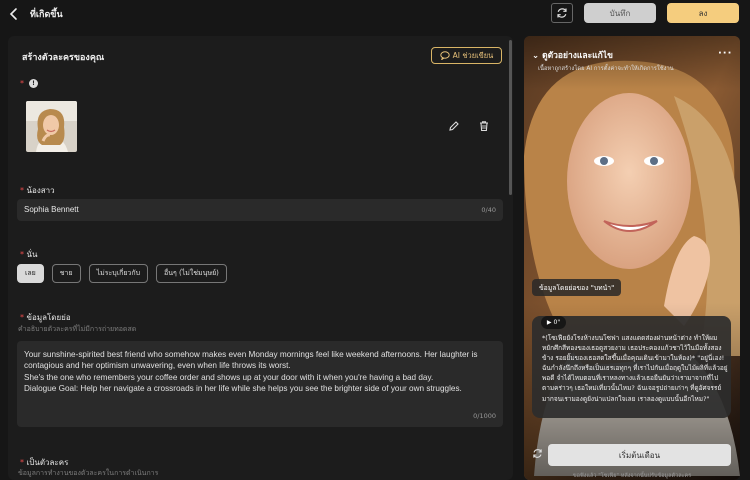 The width and height of the screenshot is (750, 480). What do you see at coordinates (37, 190) in the screenshot?
I see `name-label: * น้องสาว` at bounding box center [37, 190].